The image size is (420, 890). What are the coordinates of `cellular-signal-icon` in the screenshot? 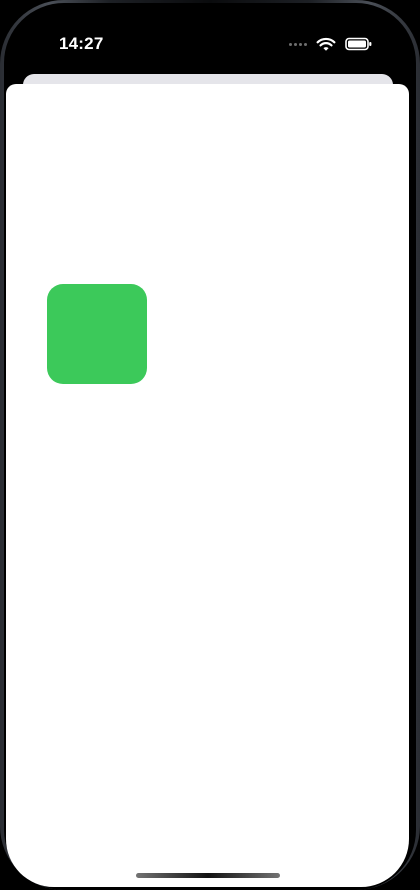 It's located at (298, 44).